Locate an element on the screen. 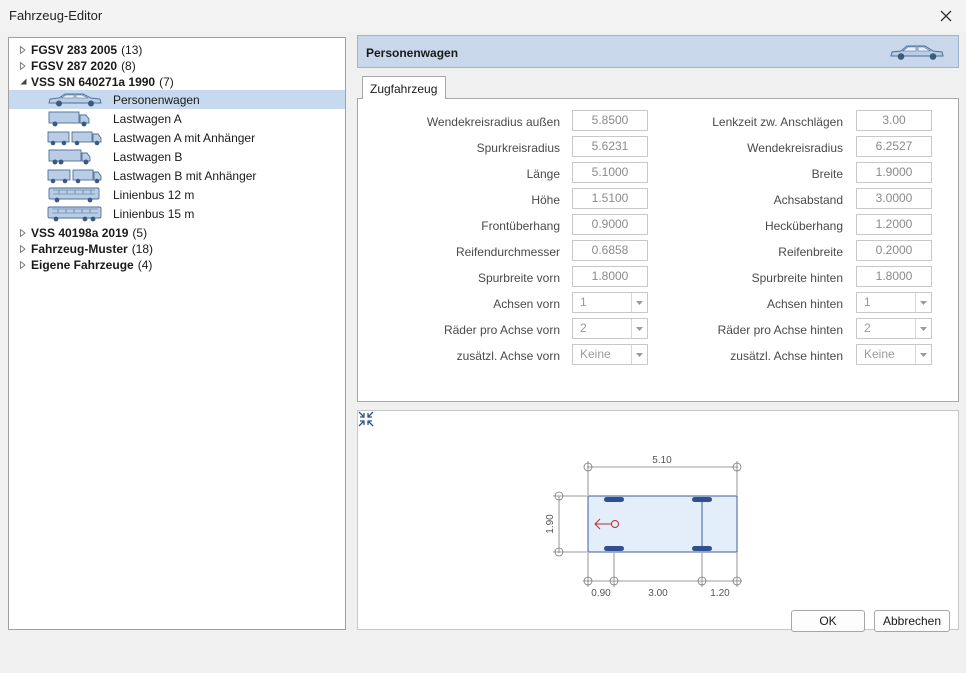 This screenshot has width=966, height=673. tree-group-count: (5) is located at coordinates (140, 232).